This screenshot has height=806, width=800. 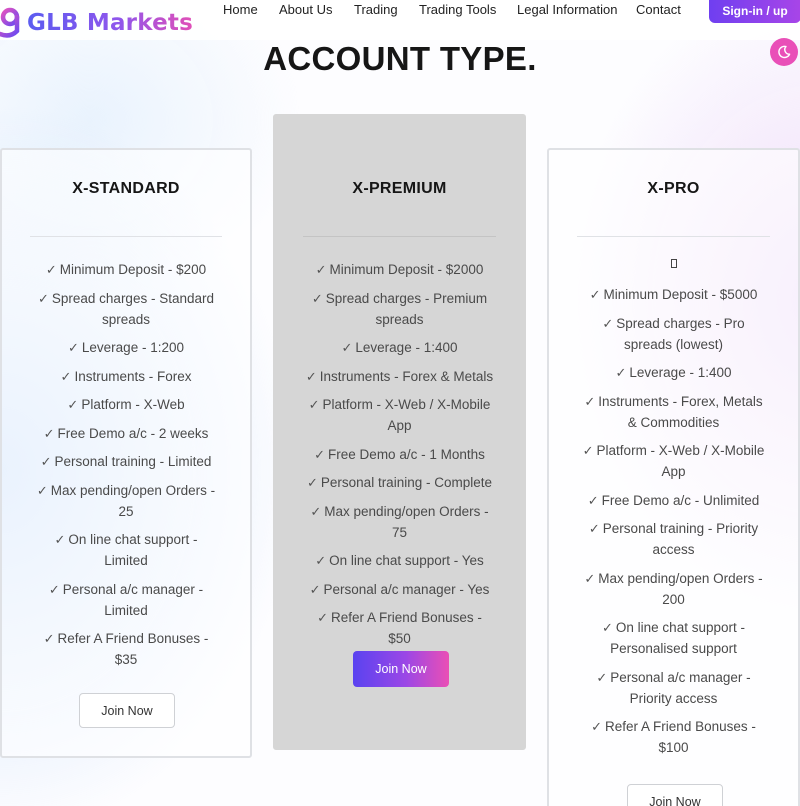 I want to click on feature-item: ✓ Minimum Deposit - $200, so click(x=126, y=269).